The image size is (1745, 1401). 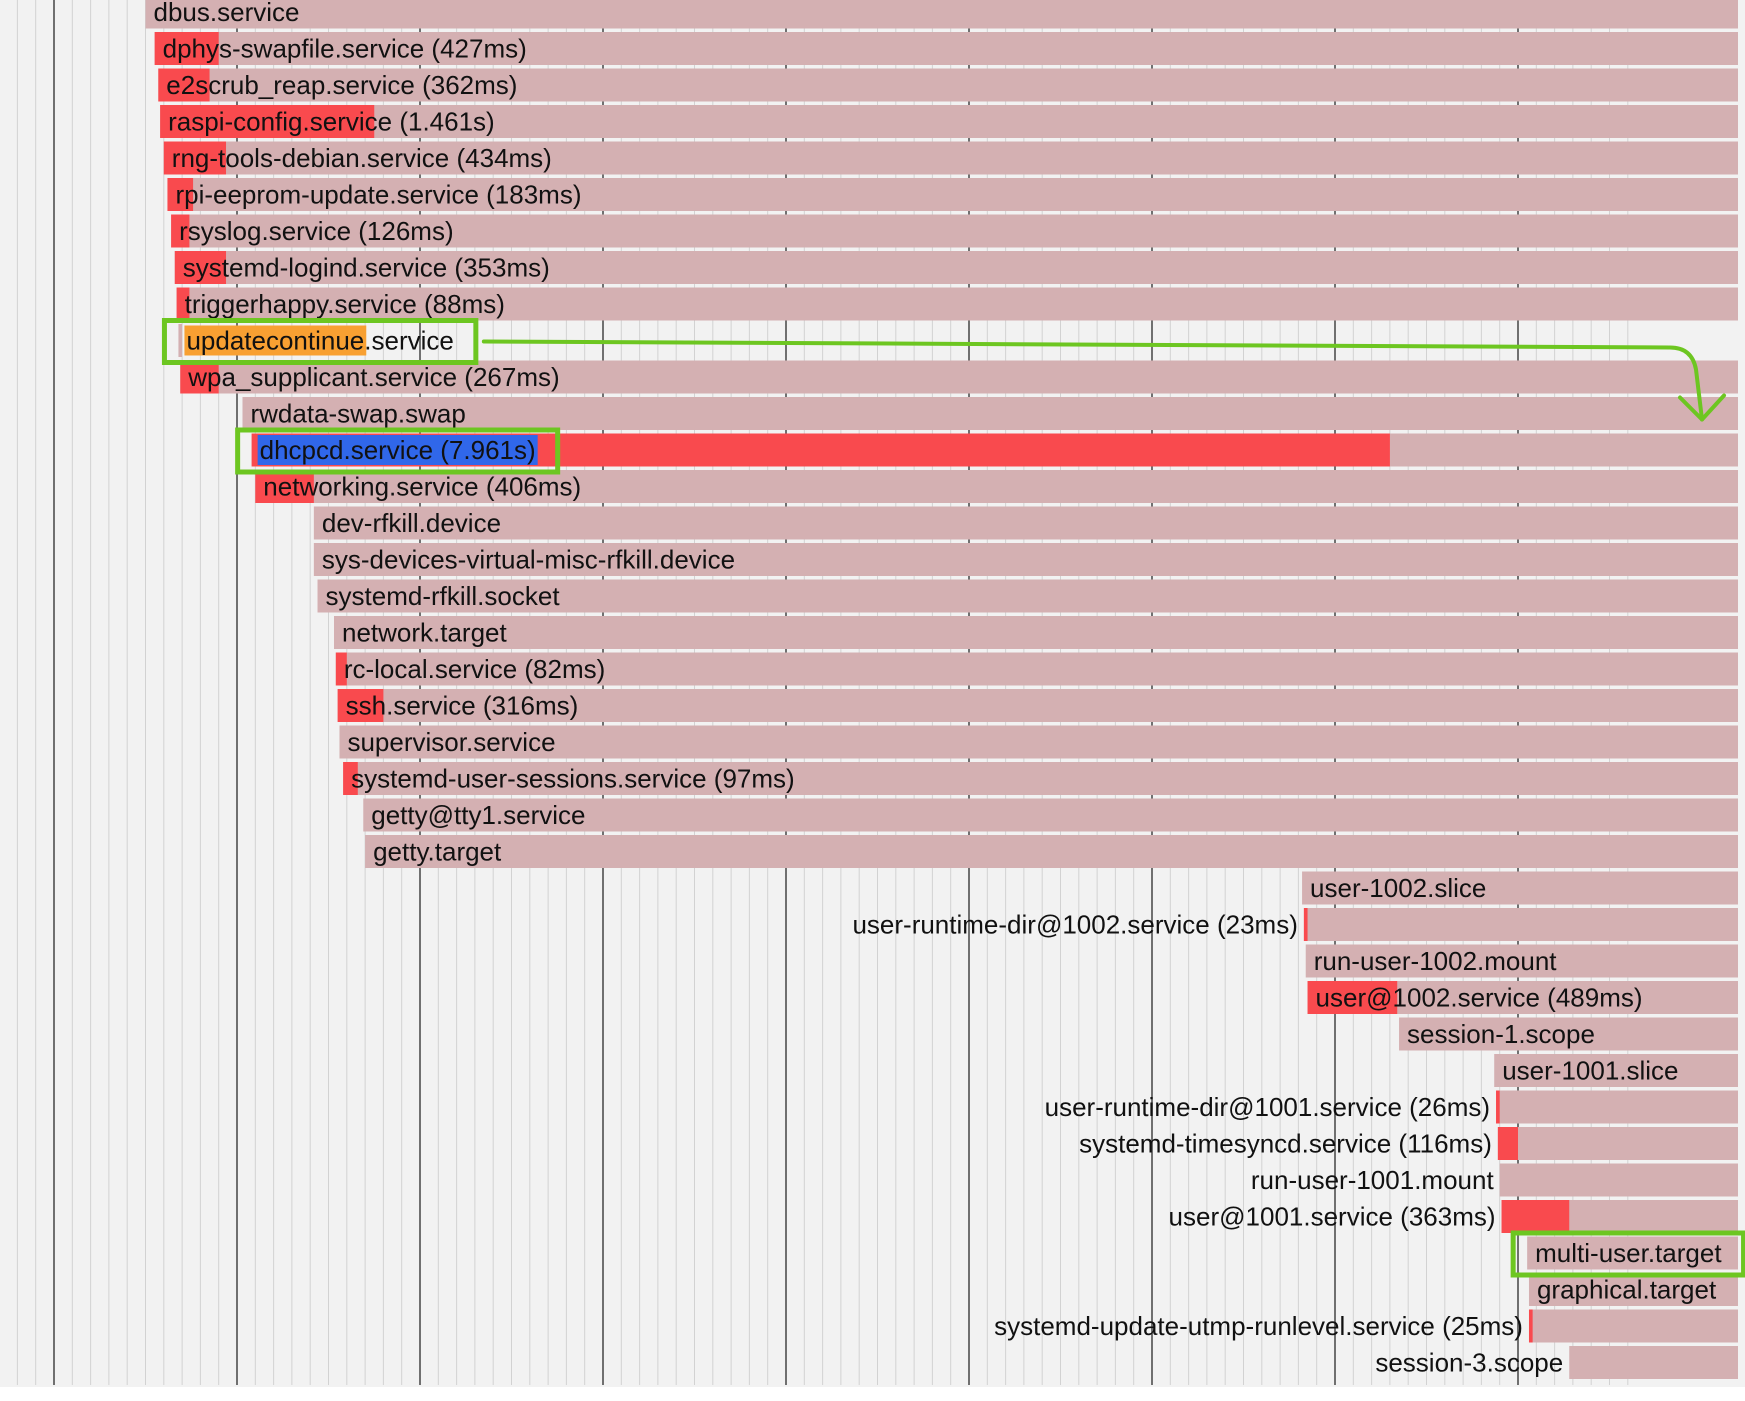 I want to click on unit-label: dphys-swapfile.service (427ms), so click(x=345, y=49).